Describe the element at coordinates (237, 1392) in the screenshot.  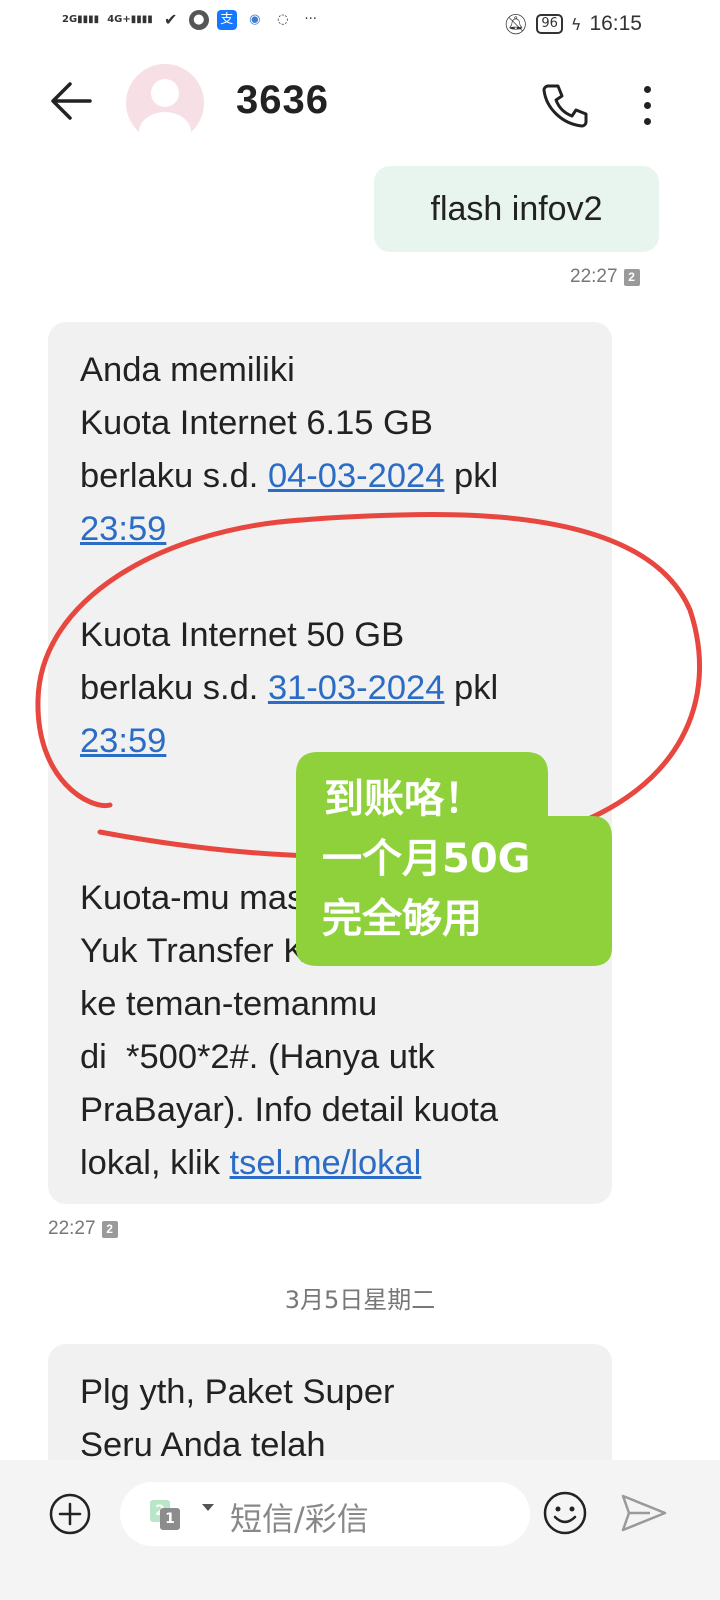
I see `message-line: Plg yth, Paket Super` at that location.